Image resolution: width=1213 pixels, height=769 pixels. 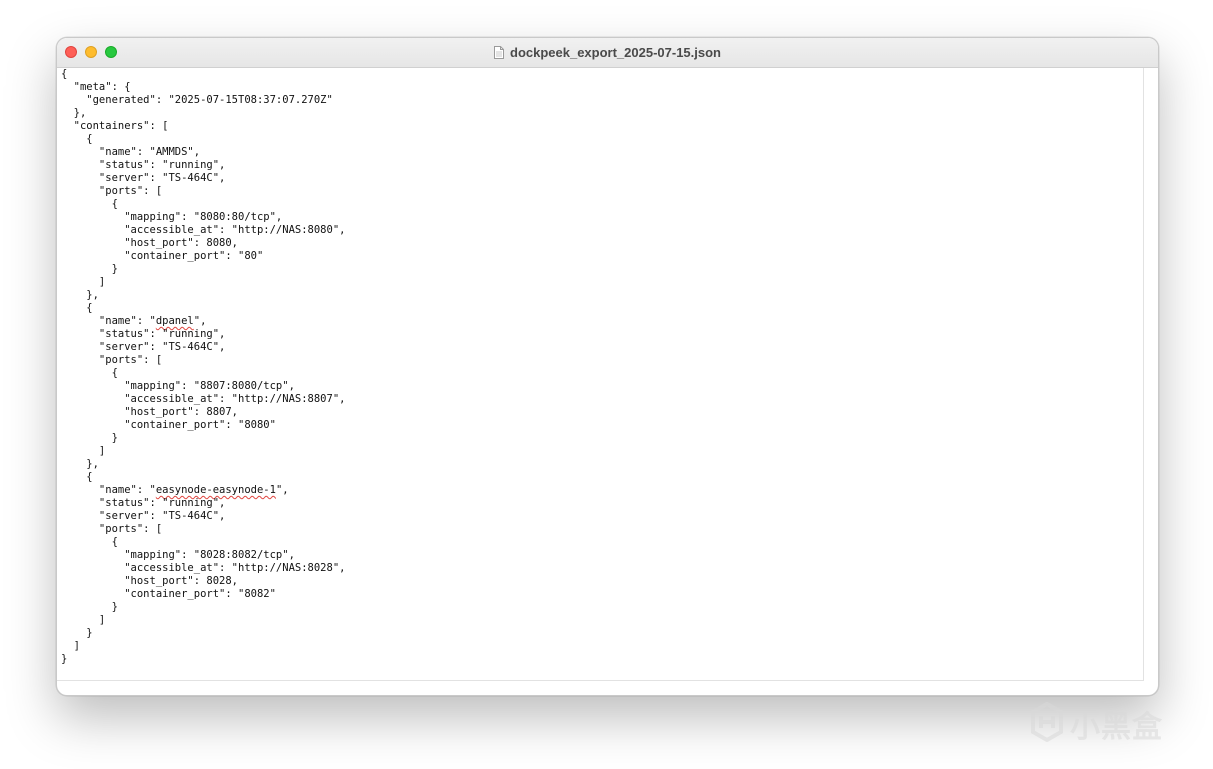 What do you see at coordinates (203, 568) in the screenshot?
I see `code-line: "accessible_at": "http://NAS:8028",` at bounding box center [203, 568].